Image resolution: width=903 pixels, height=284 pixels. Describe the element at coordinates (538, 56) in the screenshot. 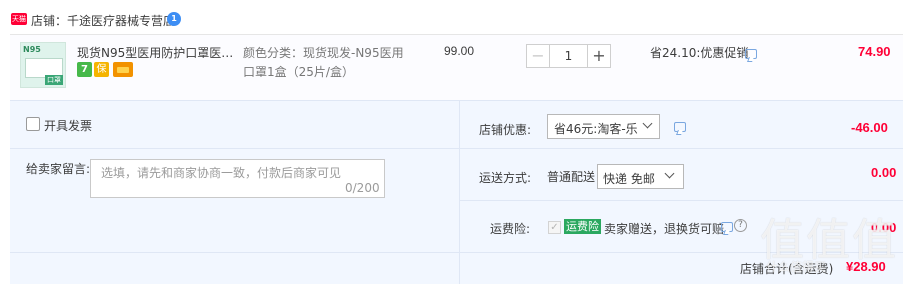

I see `quantity-decrease-button: −` at that location.